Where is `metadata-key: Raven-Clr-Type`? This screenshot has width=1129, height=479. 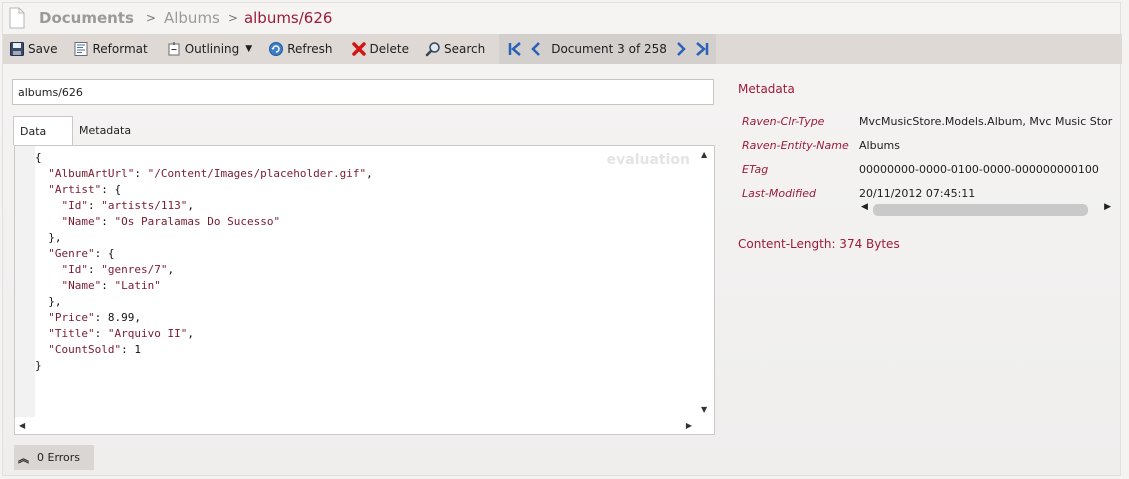
metadata-key: Raven-Clr-Type is located at coordinates (783, 121).